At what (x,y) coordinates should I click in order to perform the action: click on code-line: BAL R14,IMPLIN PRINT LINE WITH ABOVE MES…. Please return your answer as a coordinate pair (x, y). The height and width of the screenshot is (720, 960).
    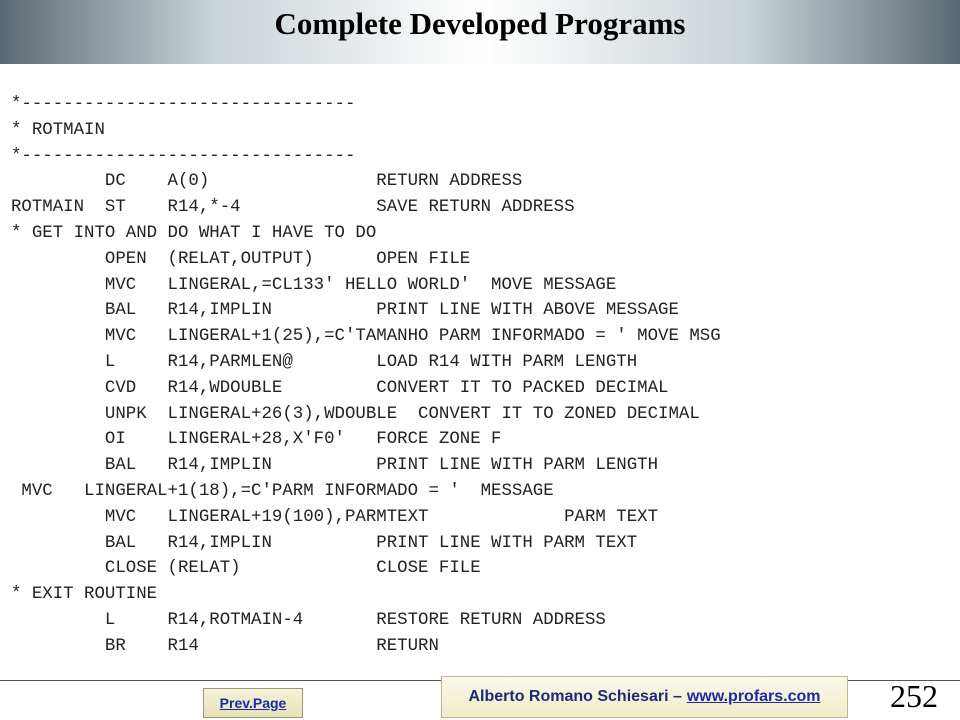
    Looking at the image, I should click on (345, 311).